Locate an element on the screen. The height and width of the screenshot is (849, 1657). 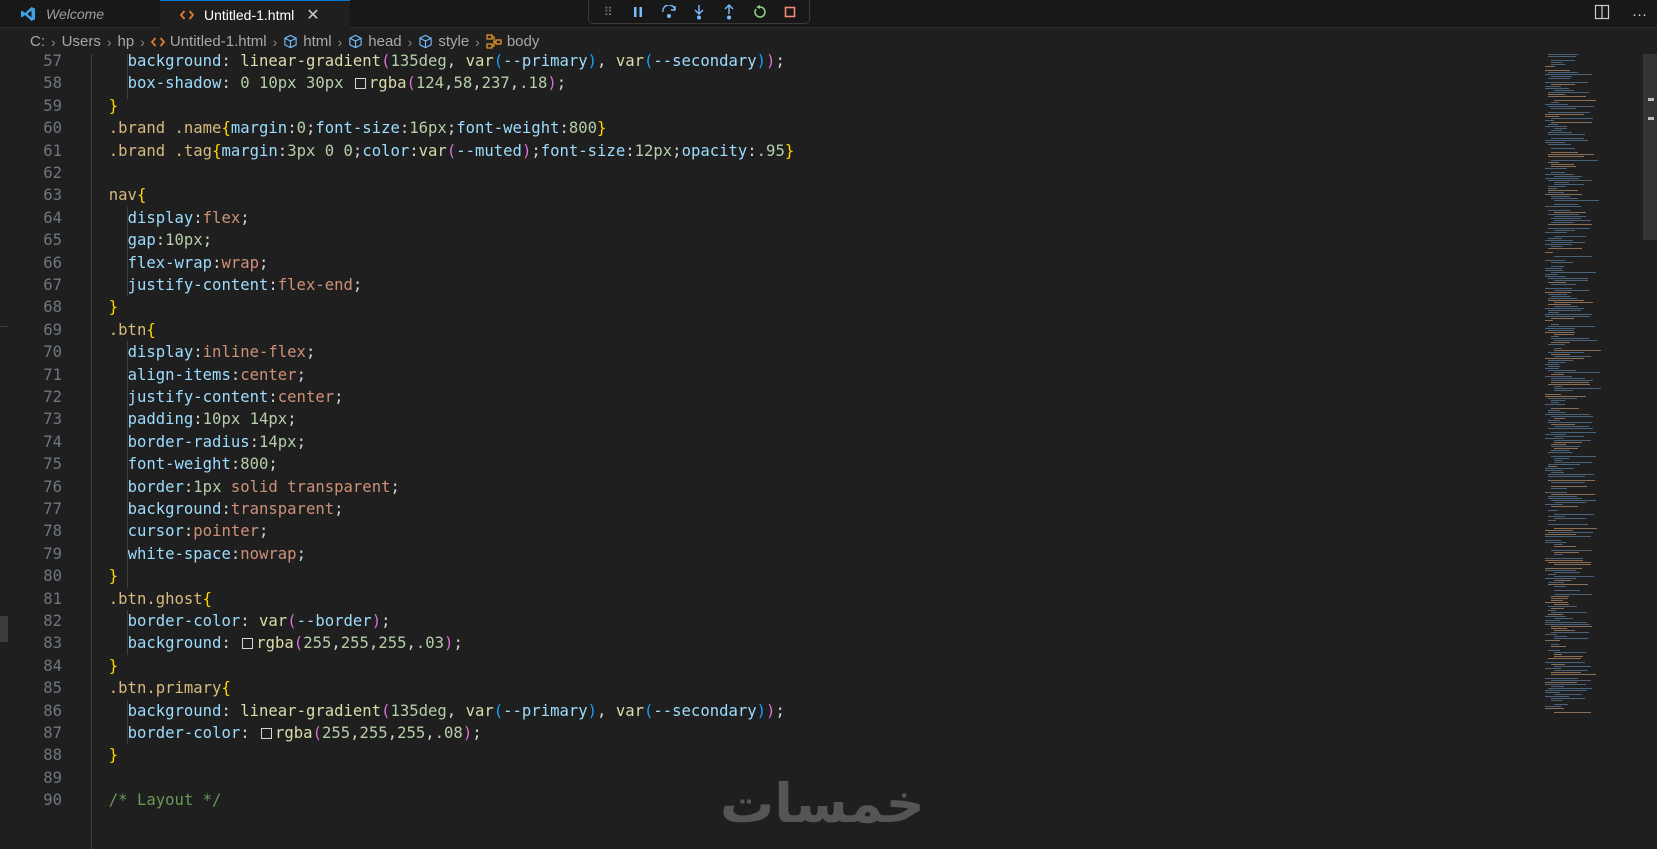
drag-handle-icon: ⠿ is located at coordinates (608, 12).